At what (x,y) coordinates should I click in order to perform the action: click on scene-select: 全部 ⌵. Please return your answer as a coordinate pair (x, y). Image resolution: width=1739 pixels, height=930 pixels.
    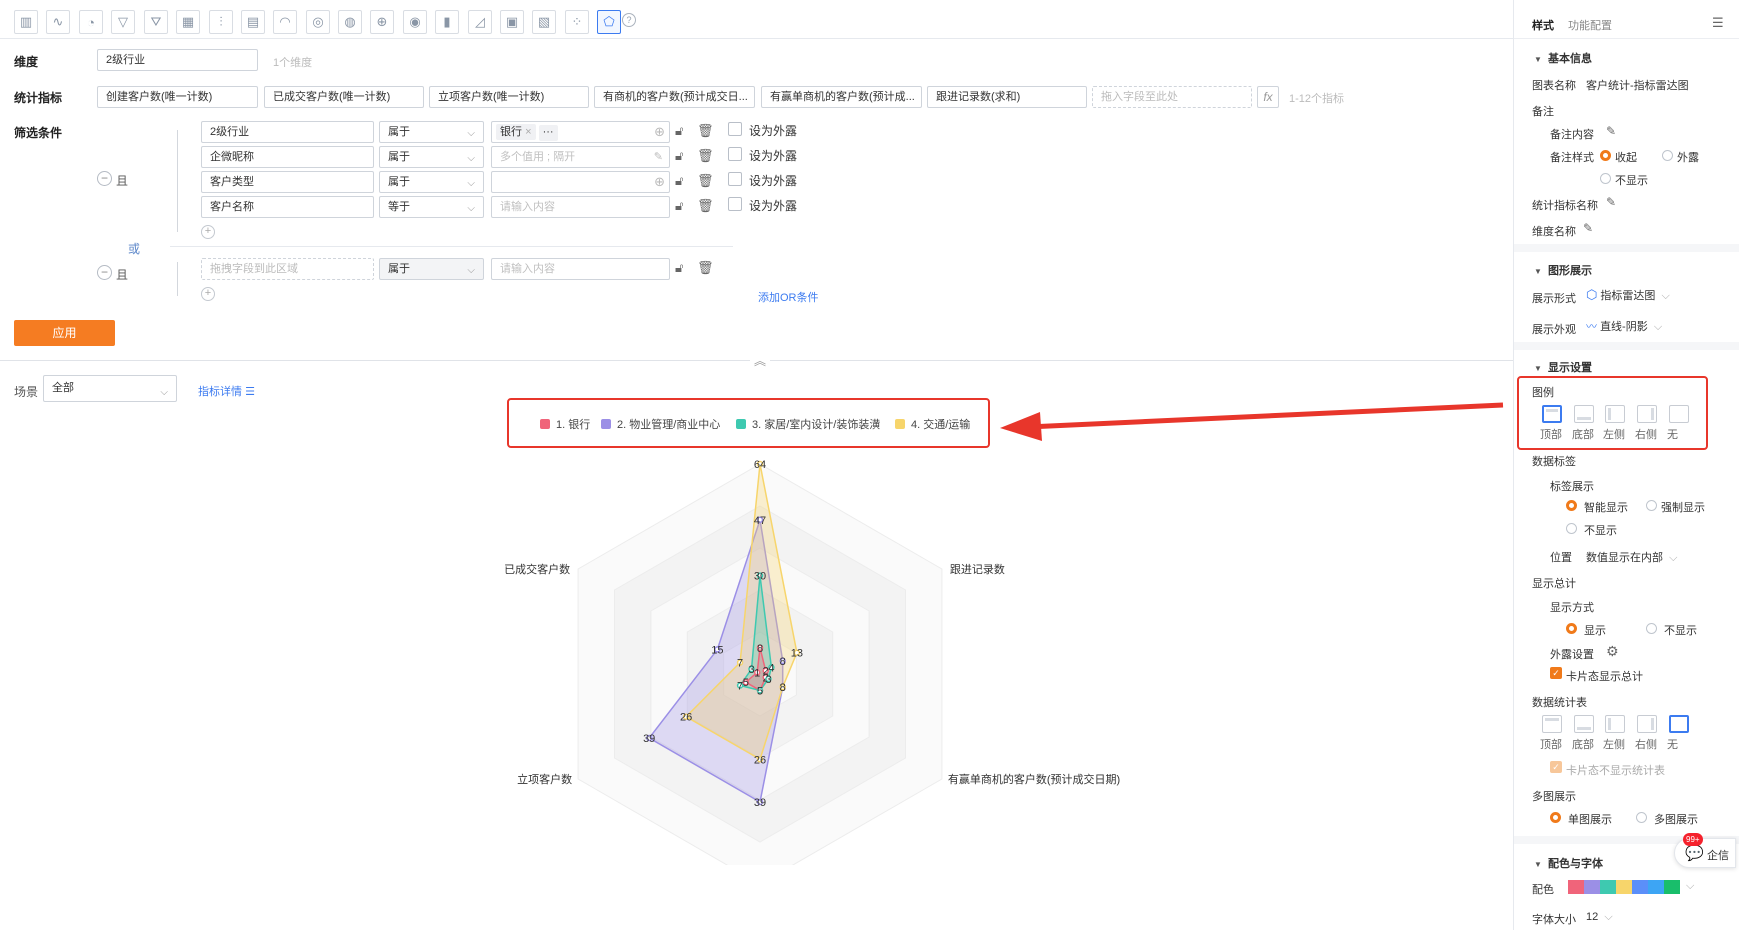
    Looking at the image, I should click on (110, 388).